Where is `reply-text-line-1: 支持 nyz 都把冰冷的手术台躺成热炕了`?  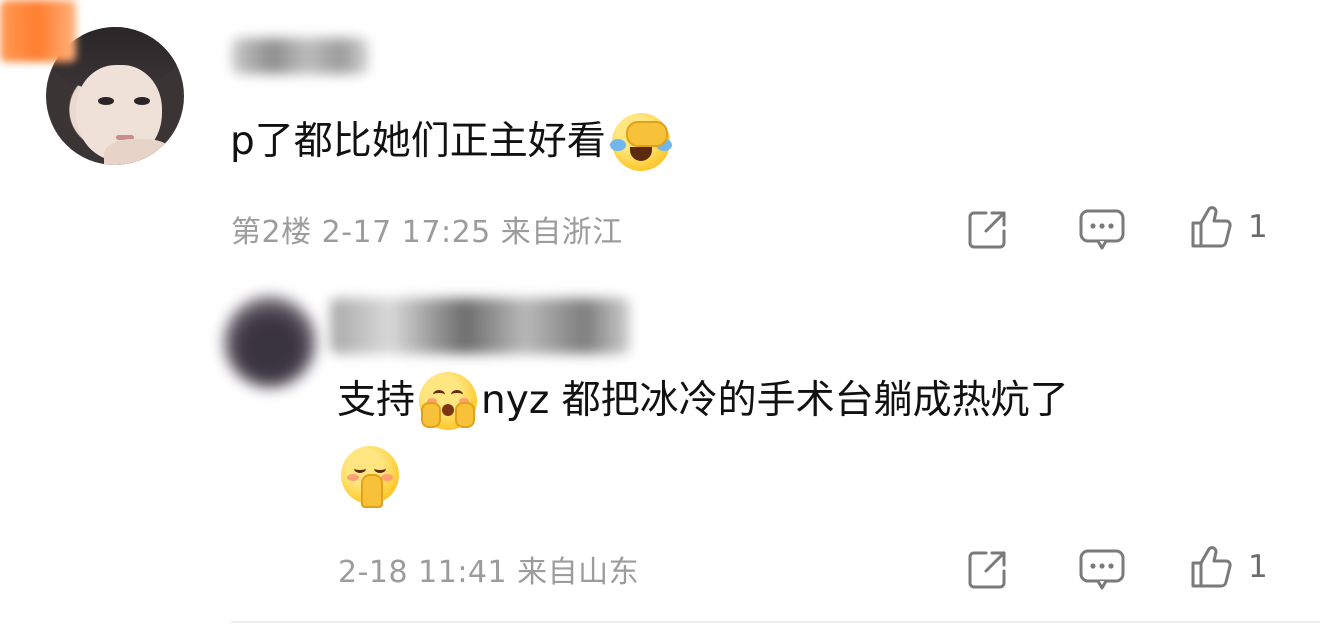 reply-text-line-1: 支持 nyz 都把冰冷的手术台躺成热炕了 is located at coordinates (703, 401).